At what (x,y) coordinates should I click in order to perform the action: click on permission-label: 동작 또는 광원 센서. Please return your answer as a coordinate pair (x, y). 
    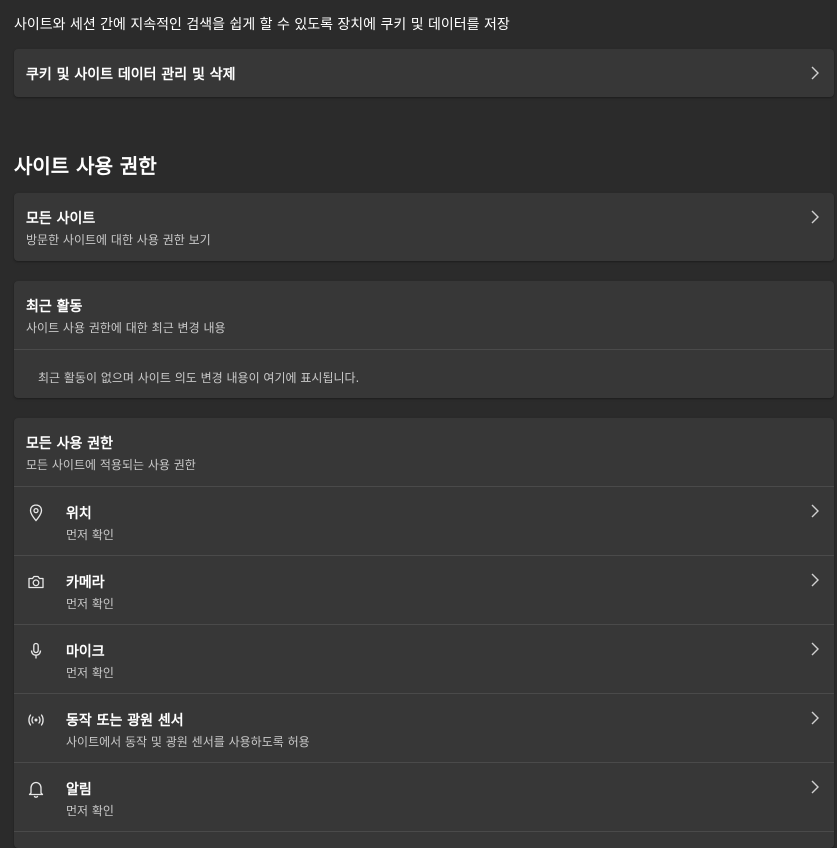
    Looking at the image, I should click on (125, 721).